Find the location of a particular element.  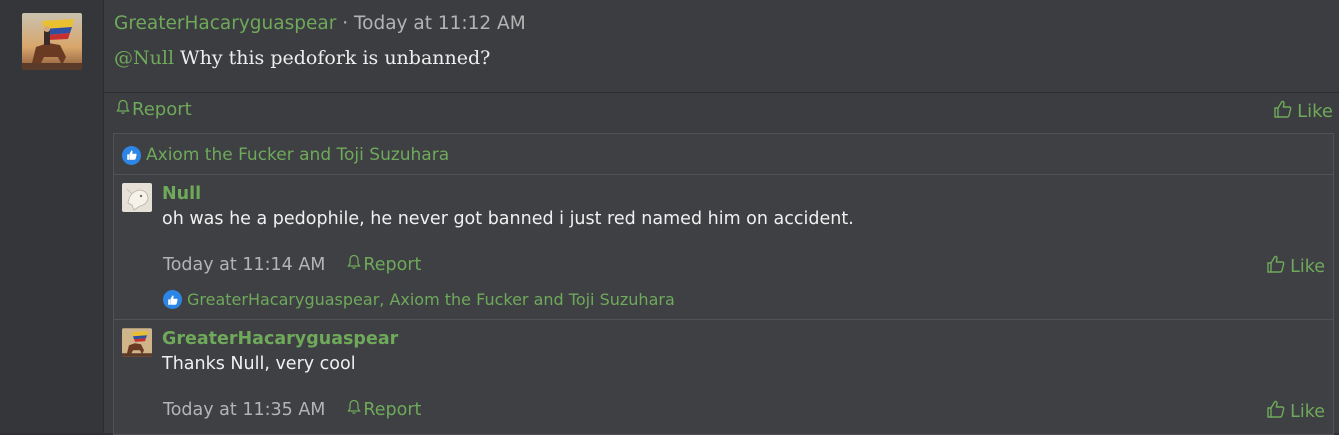

report-button: Report is located at coordinates (154, 109).